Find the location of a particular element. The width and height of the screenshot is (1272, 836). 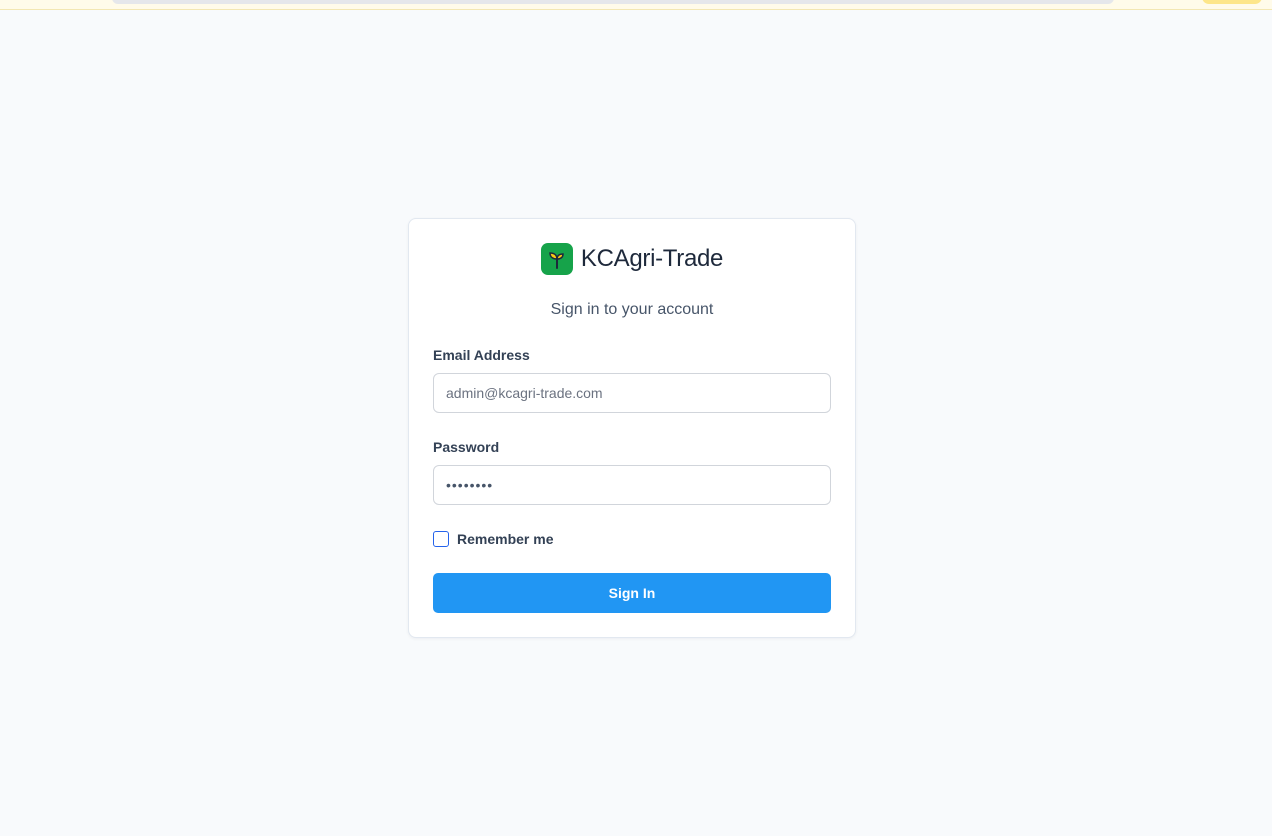

password-label: Password is located at coordinates (466, 447).